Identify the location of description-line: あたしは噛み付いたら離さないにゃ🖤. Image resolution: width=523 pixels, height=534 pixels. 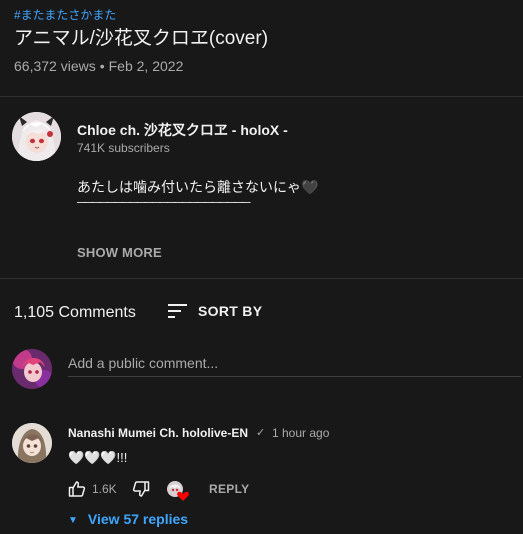
(198, 187).